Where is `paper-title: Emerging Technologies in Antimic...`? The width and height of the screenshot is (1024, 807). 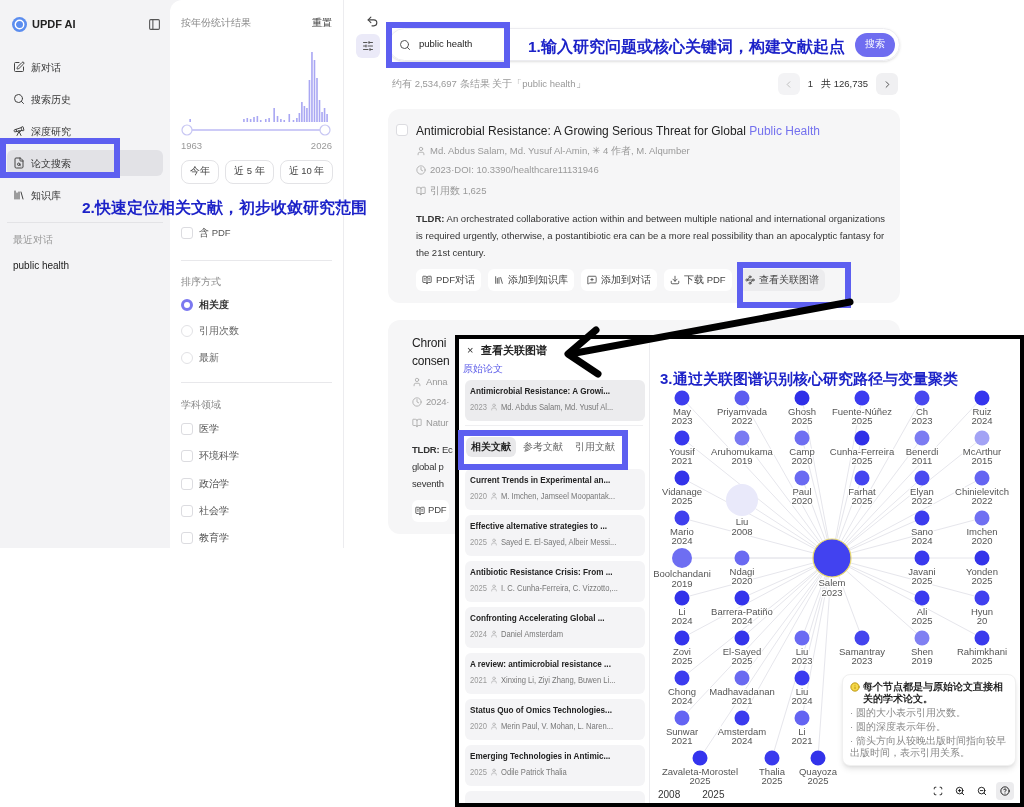
paper-title: Emerging Technologies in Antimic... is located at coordinates (540, 755).